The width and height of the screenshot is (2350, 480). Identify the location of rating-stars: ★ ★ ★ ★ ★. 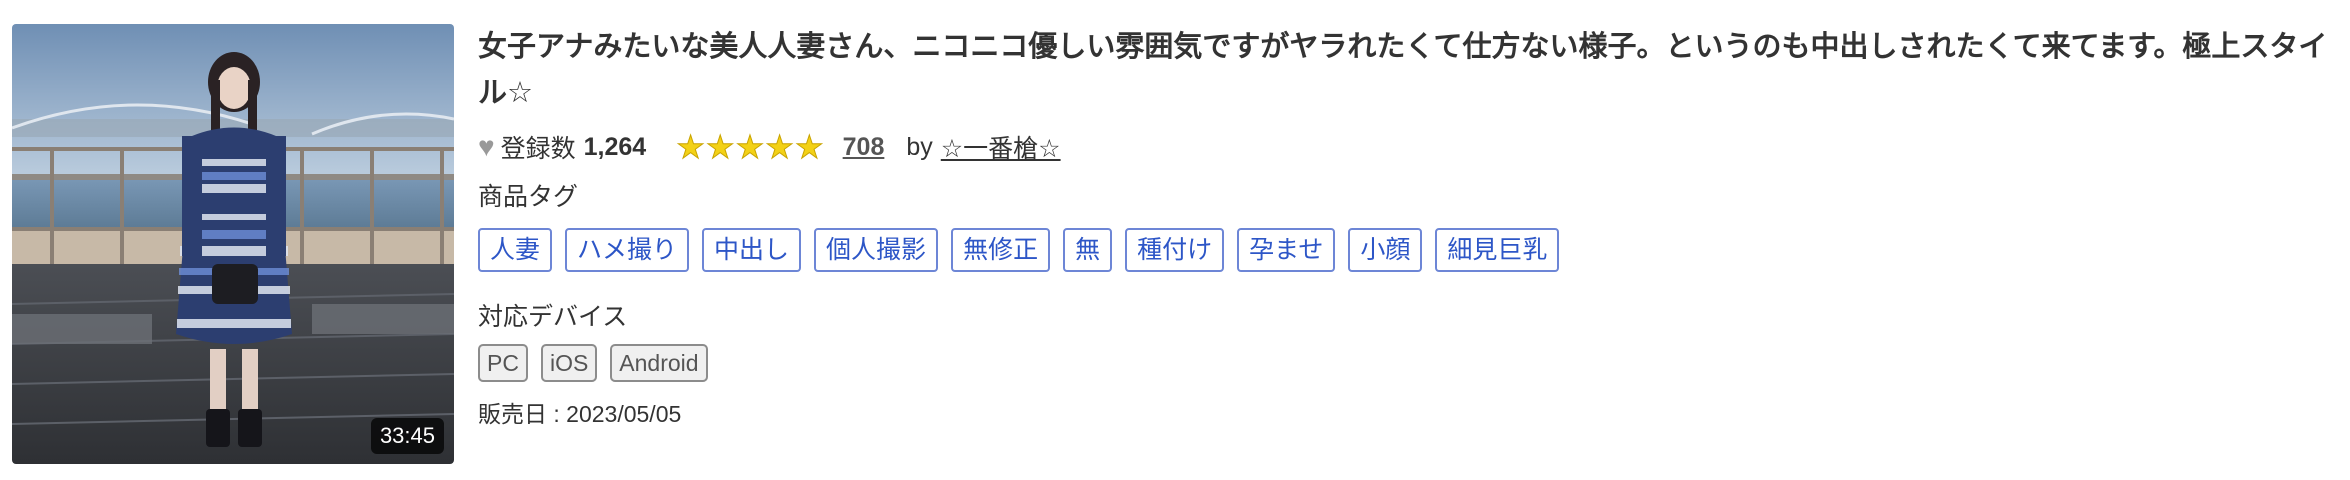
(750, 147).